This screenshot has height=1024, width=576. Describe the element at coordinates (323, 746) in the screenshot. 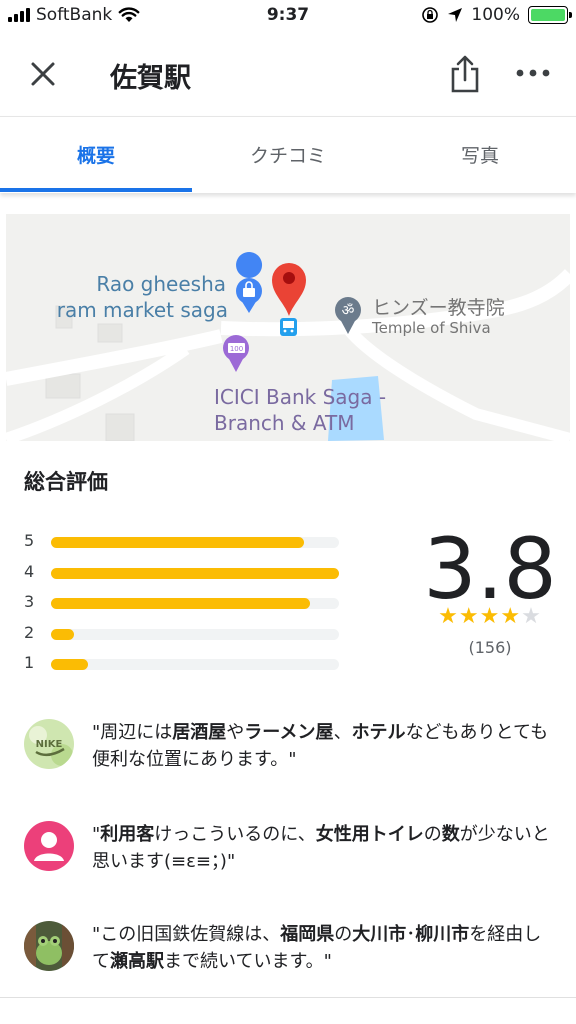

I see `review-text: "周辺には居酒屋やラーメン屋、ホテルなどもありとても便利な位置にあります。"` at that location.